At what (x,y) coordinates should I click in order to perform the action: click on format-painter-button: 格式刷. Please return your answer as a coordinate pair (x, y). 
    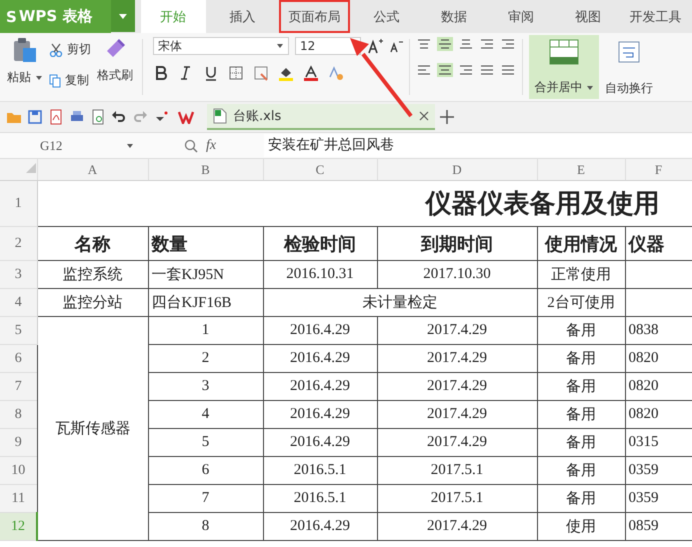
    Looking at the image, I should click on (115, 75).